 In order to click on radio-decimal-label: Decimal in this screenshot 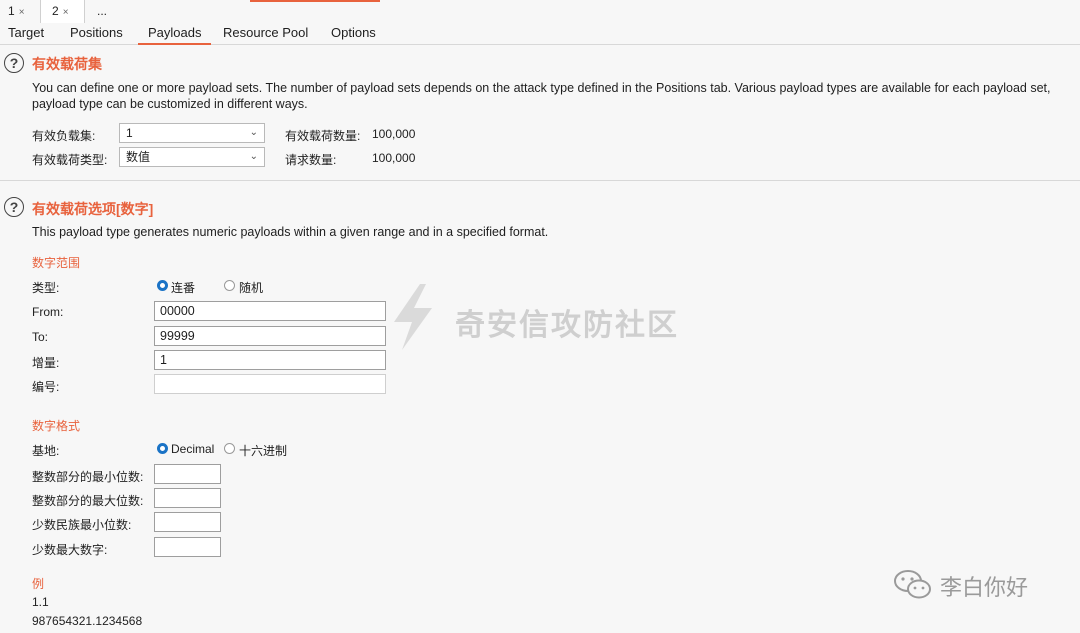, I will do `click(193, 449)`.